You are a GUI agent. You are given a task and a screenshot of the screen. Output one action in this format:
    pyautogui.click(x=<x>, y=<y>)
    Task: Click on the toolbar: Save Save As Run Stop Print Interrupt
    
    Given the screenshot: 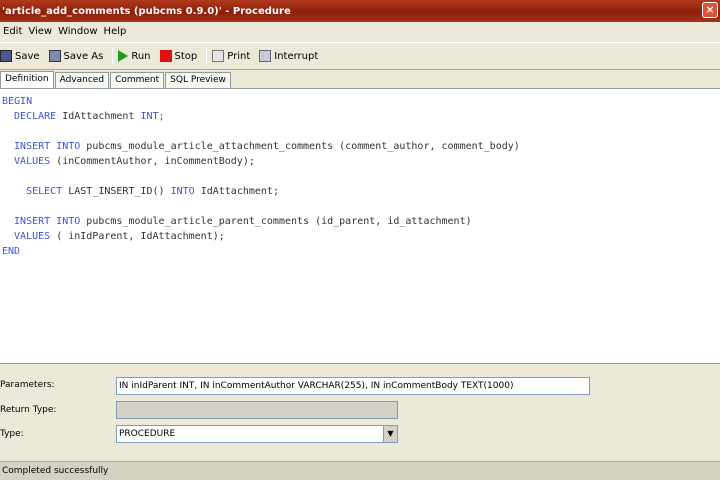 What is the action you would take?
    pyautogui.click(x=360, y=56)
    